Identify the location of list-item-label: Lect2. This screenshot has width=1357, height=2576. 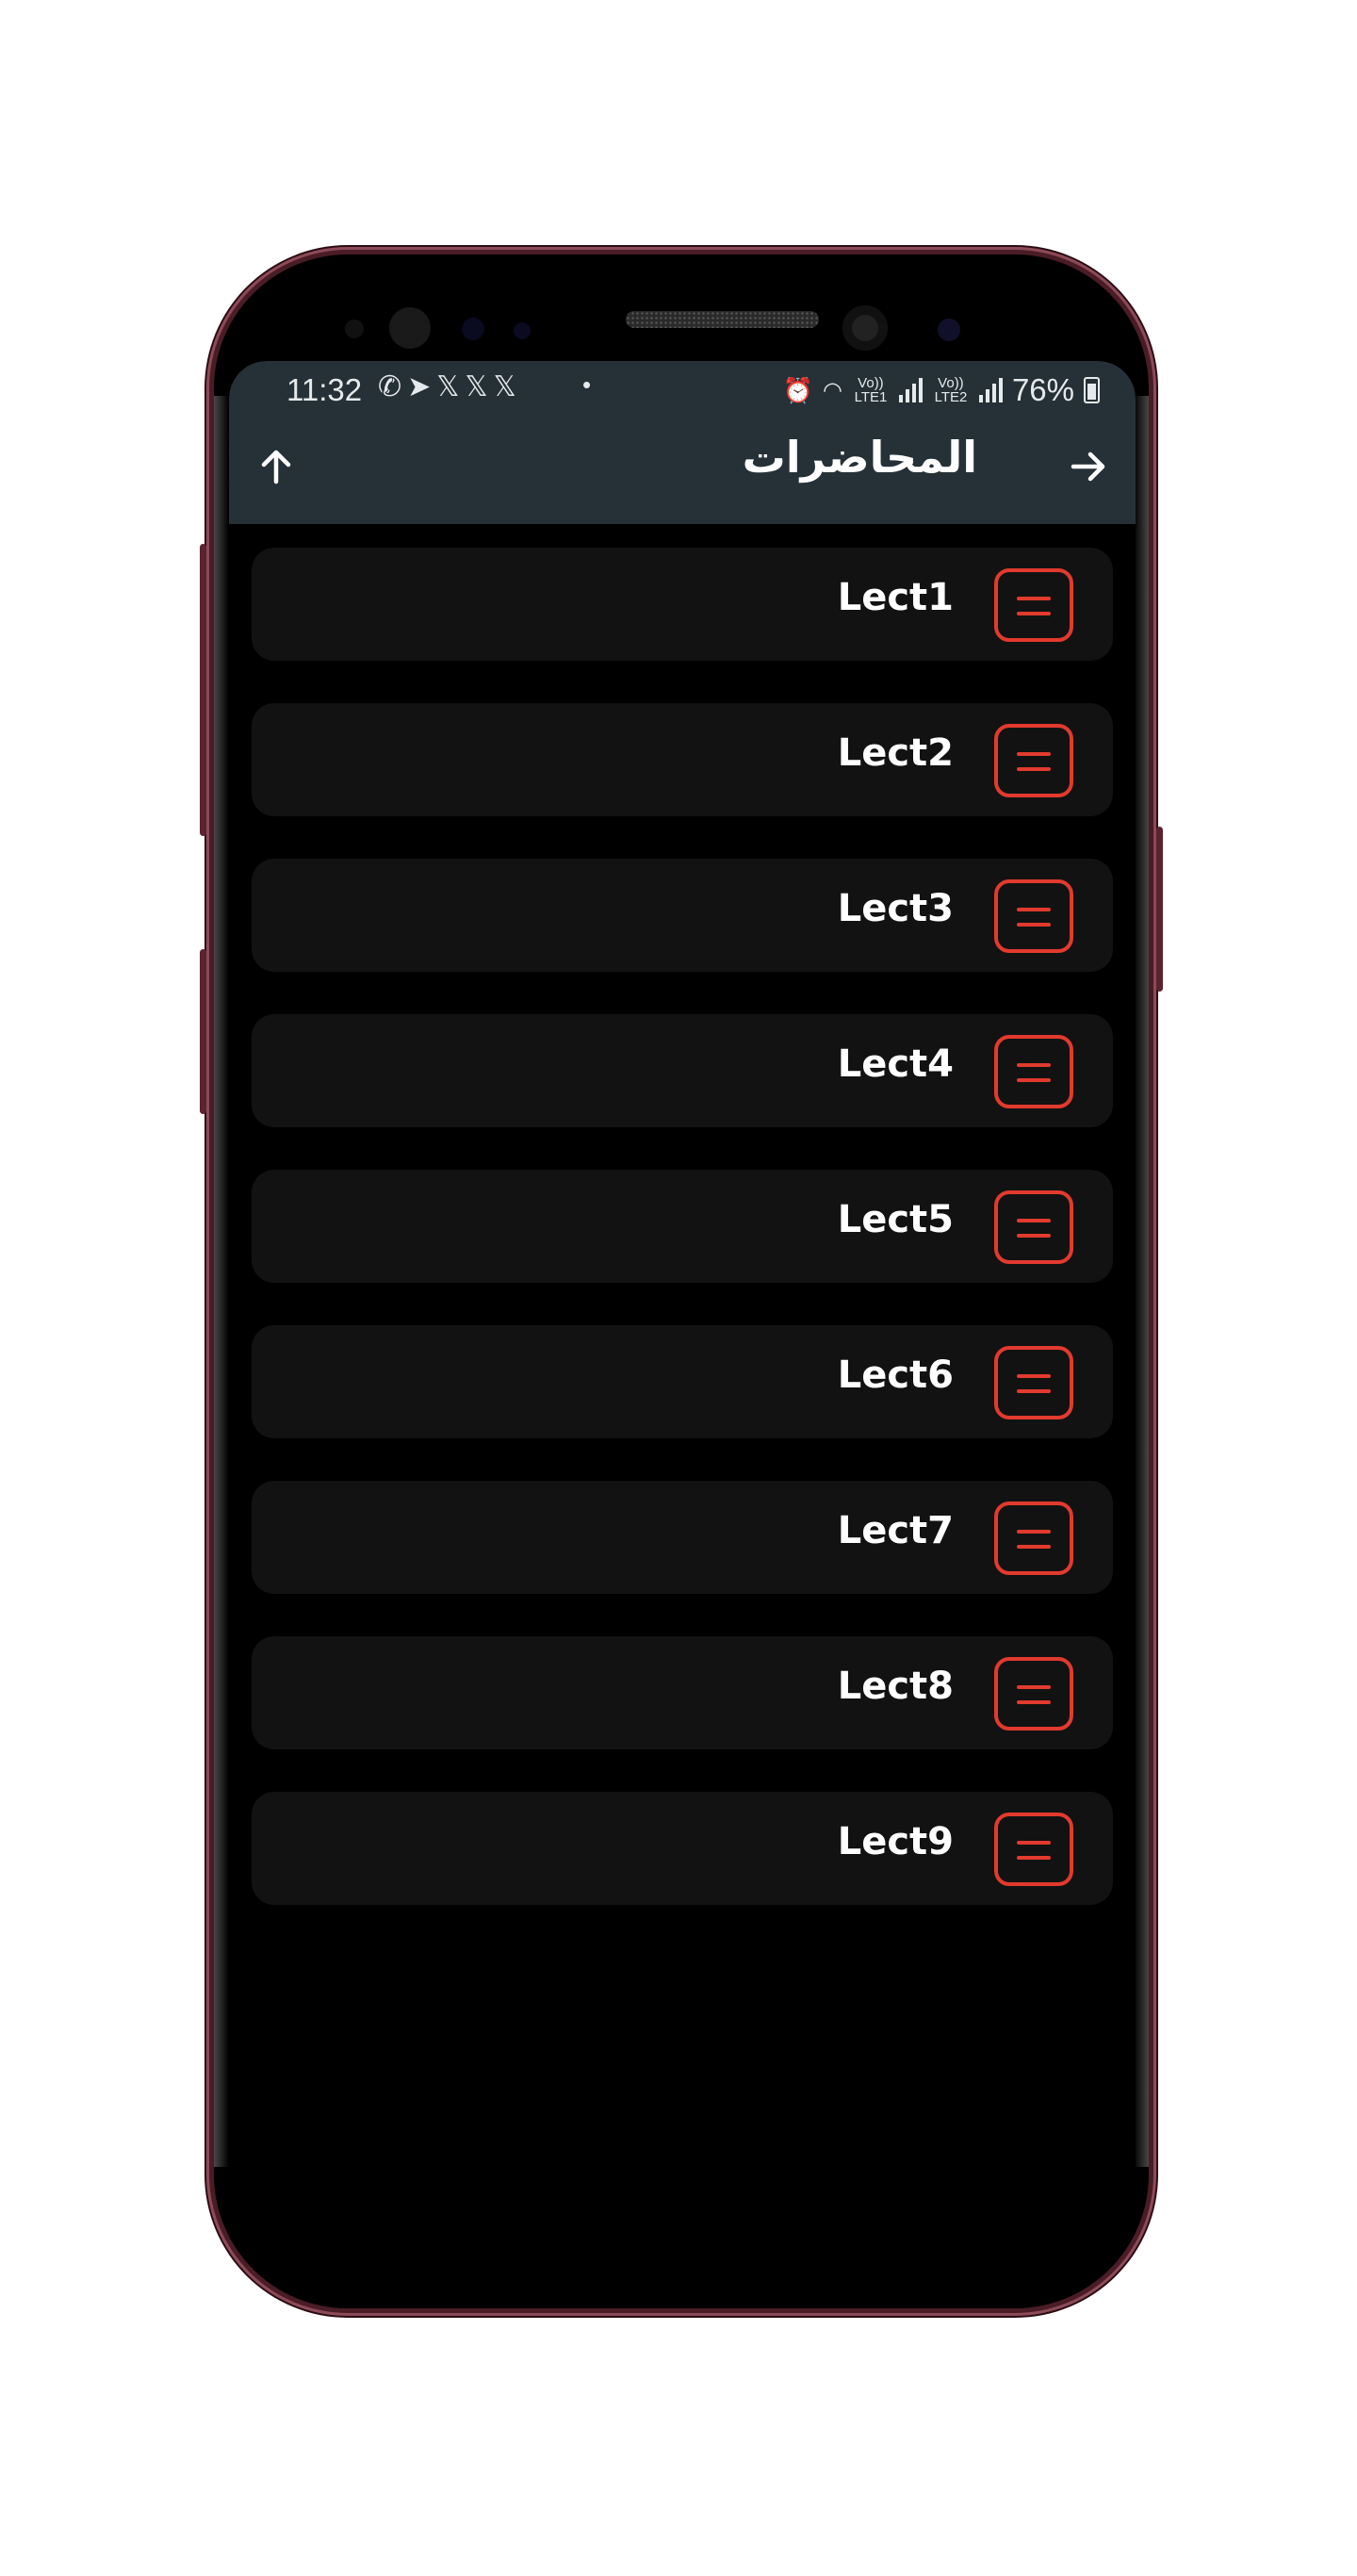
(895, 753).